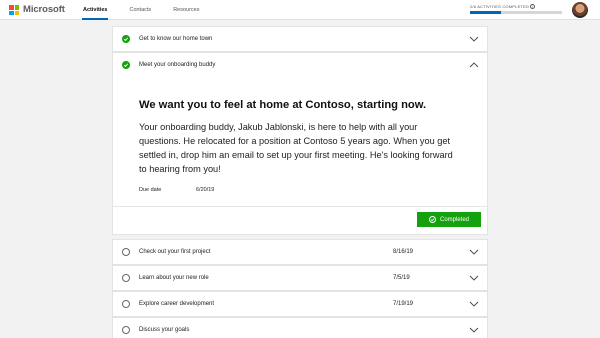 Image resolution: width=600 pixels, height=338 pixels. I want to click on microsoft-logo: Microsoft, so click(37, 10).